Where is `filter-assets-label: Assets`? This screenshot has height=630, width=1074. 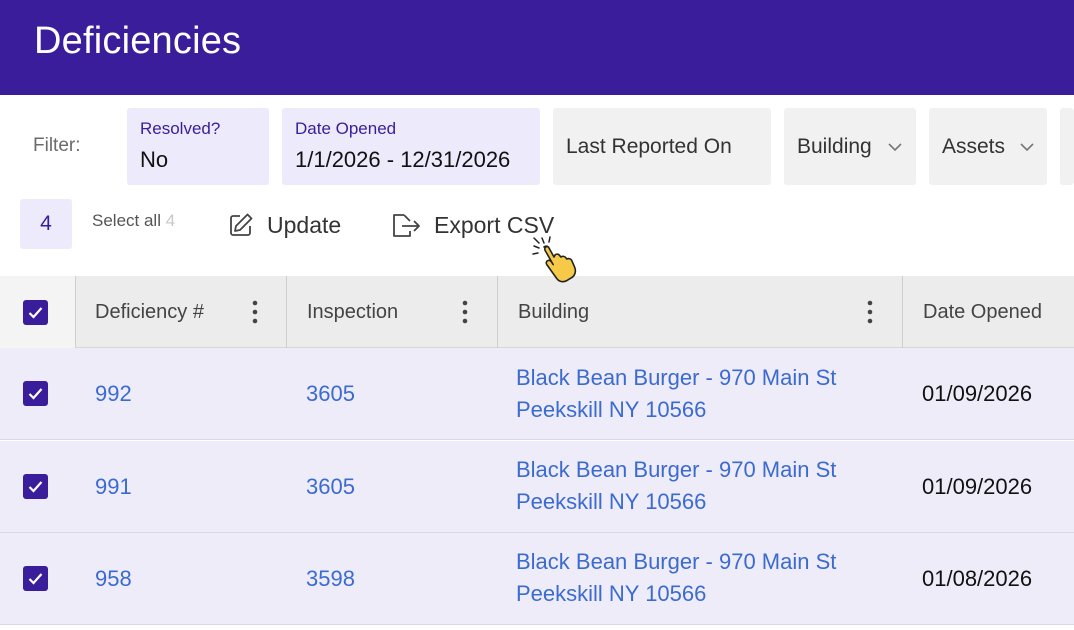
filter-assets-label: Assets is located at coordinates (974, 146).